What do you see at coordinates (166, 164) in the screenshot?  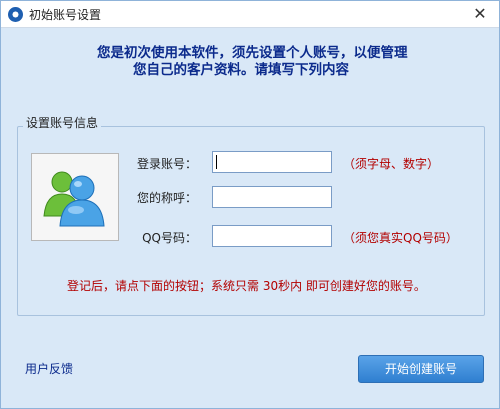 I see `login-account-label: 登录账号：` at bounding box center [166, 164].